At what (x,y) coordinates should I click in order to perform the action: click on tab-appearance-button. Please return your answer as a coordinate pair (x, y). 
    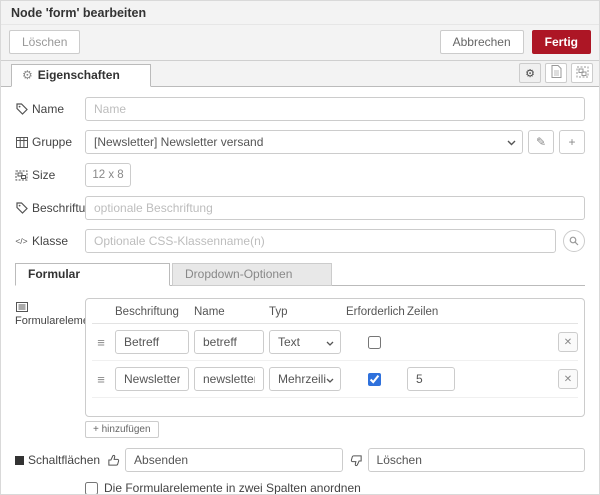
    Looking at the image, I should click on (582, 73).